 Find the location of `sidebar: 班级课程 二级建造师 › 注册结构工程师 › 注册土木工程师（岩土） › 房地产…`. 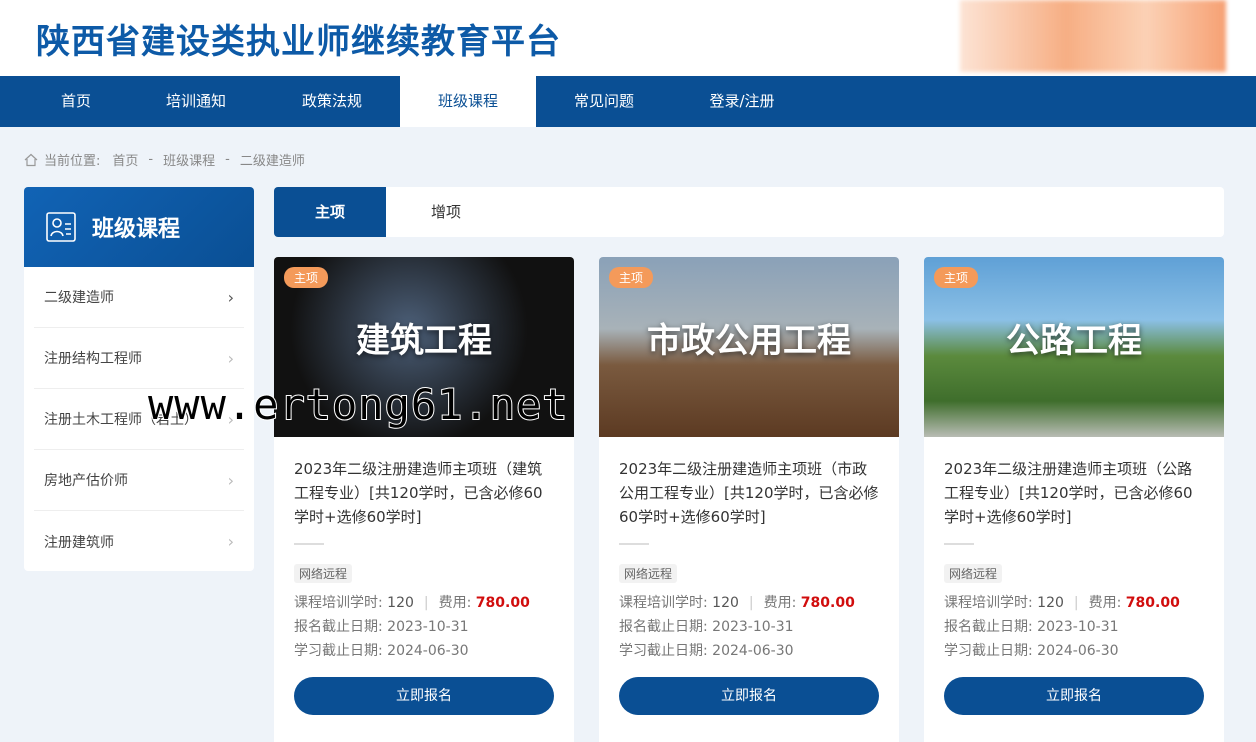

sidebar: 班级课程 二级建造师 › 注册结构工程师 › 注册土木工程师（岩土） › 房地产… is located at coordinates (139, 379).